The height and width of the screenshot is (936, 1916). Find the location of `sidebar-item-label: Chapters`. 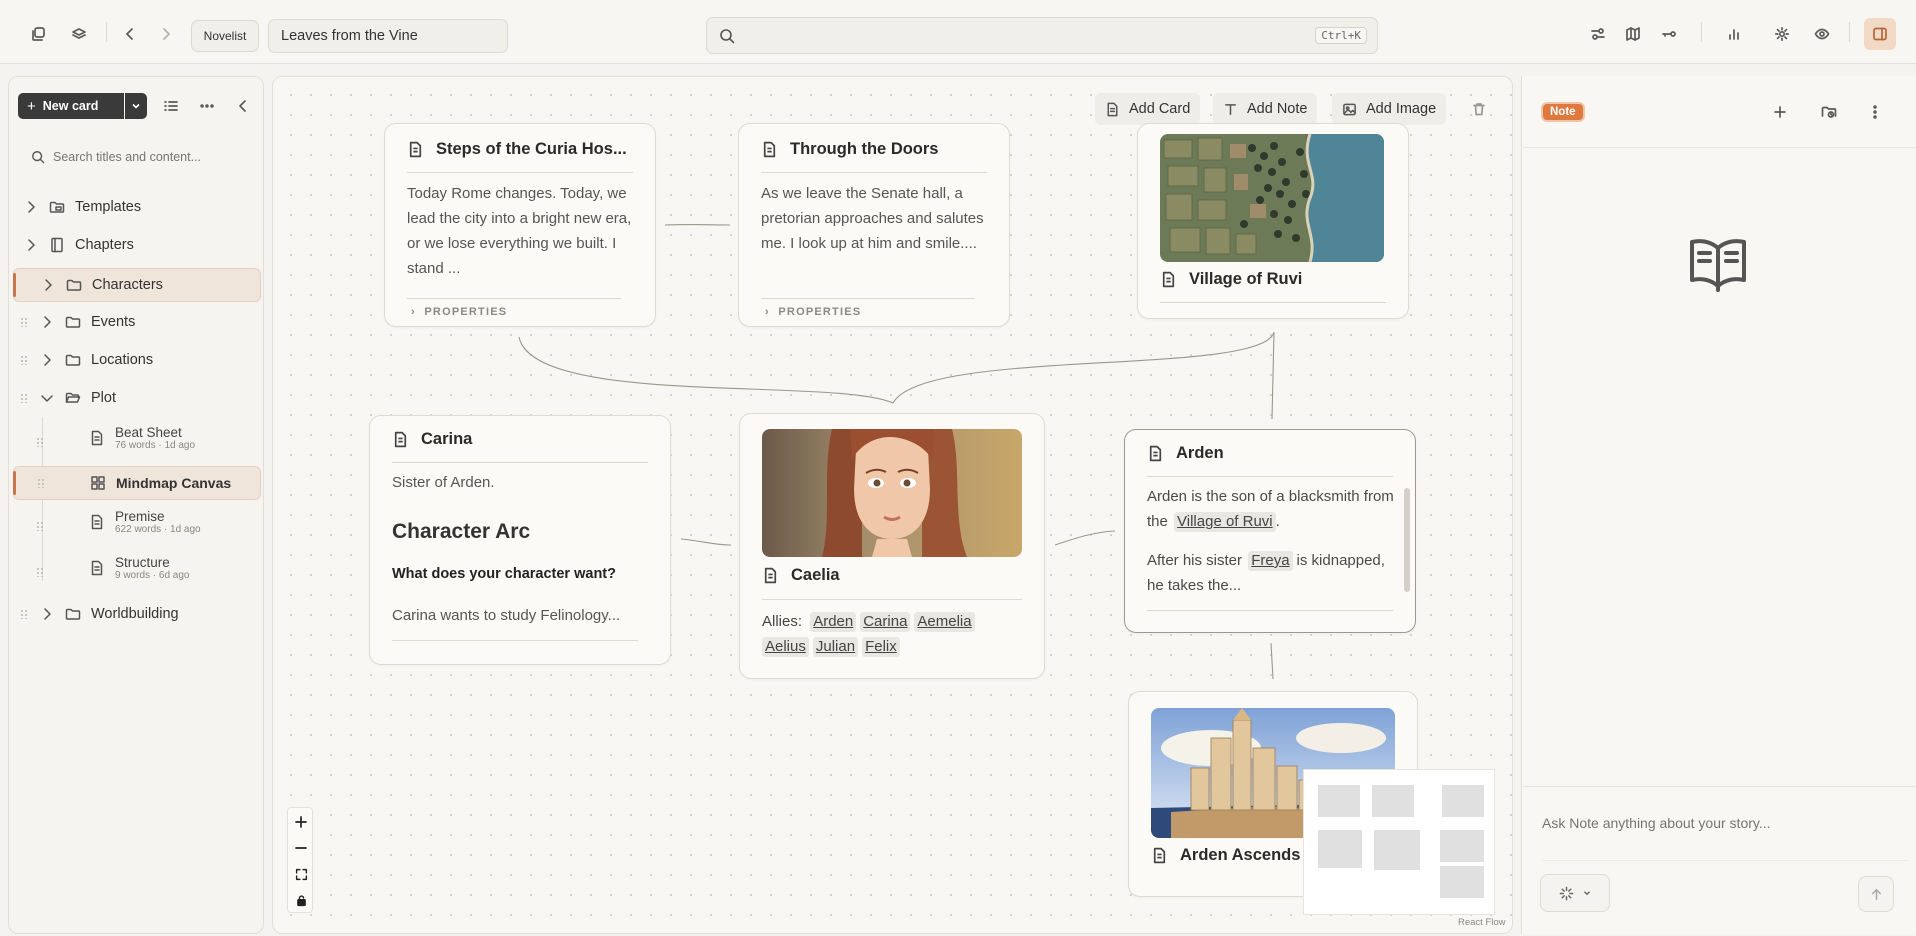

sidebar-item-label: Chapters is located at coordinates (104, 245).